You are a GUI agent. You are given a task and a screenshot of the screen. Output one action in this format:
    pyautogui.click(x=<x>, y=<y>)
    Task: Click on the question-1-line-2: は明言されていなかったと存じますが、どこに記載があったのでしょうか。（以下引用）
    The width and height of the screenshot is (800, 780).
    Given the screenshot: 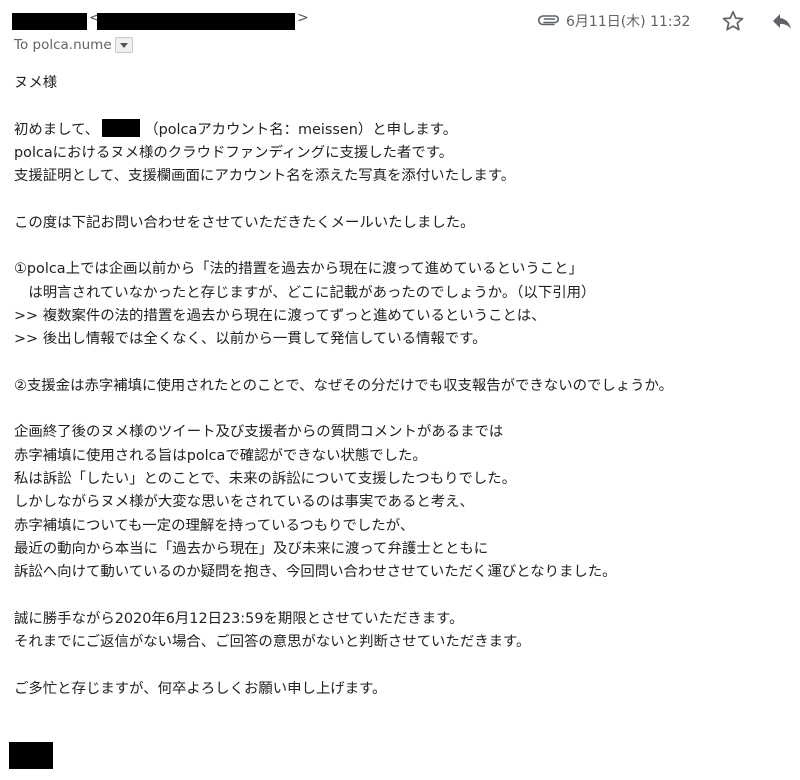 What is the action you would take?
    pyautogui.click(x=305, y=292)
    